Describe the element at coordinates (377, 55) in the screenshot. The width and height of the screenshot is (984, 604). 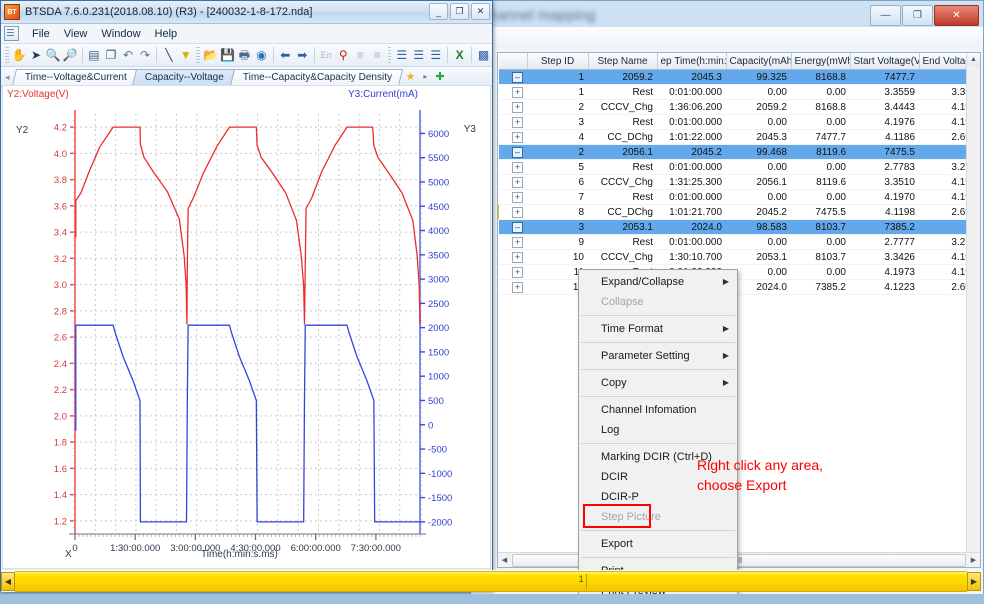
I see `align-right-icon: ≡` at that location.